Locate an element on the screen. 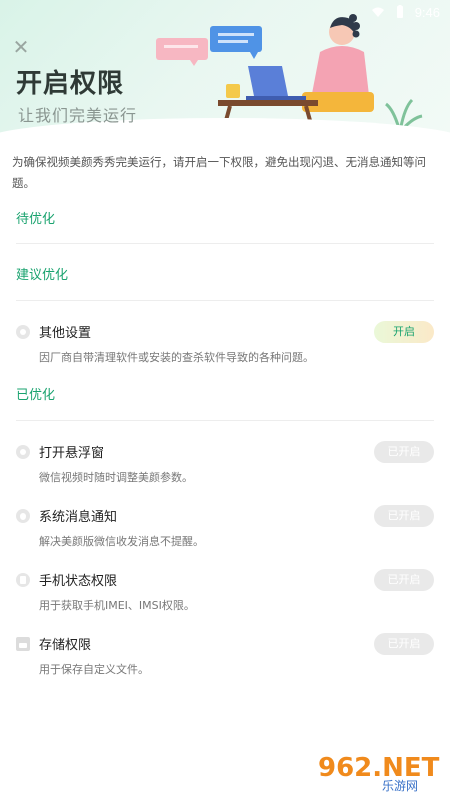 The height and width of the screenshot is (800, 450). item-title: 其他设置 is located at coordinates (65, 333).